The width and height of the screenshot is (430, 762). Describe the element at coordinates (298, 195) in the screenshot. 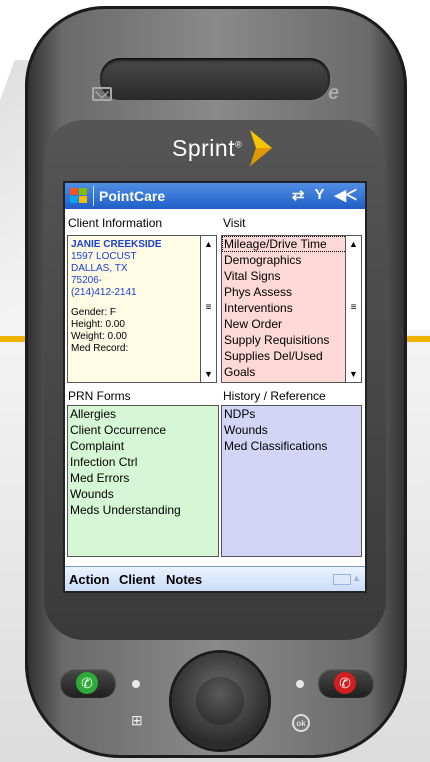

I see `connectivity-icon: ⇄` at that location.